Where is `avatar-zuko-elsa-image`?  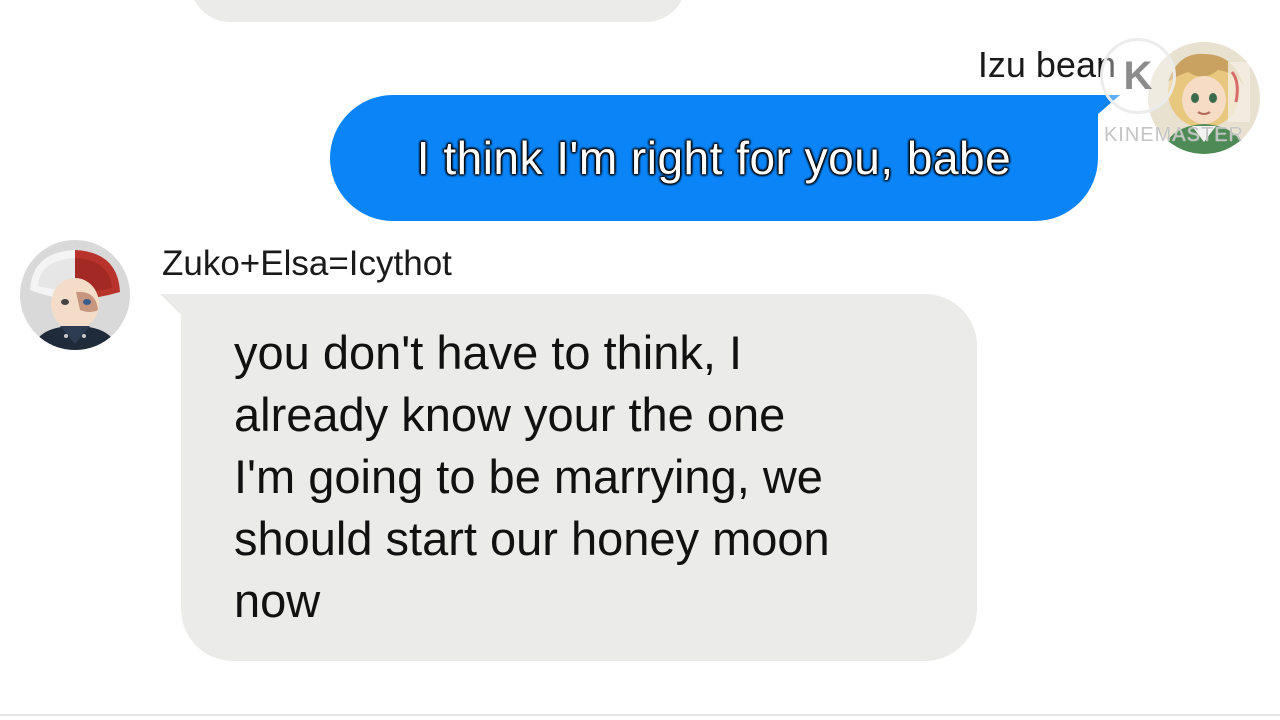 avatar-zuko-elsa-image is located at coordinates (75, 295).